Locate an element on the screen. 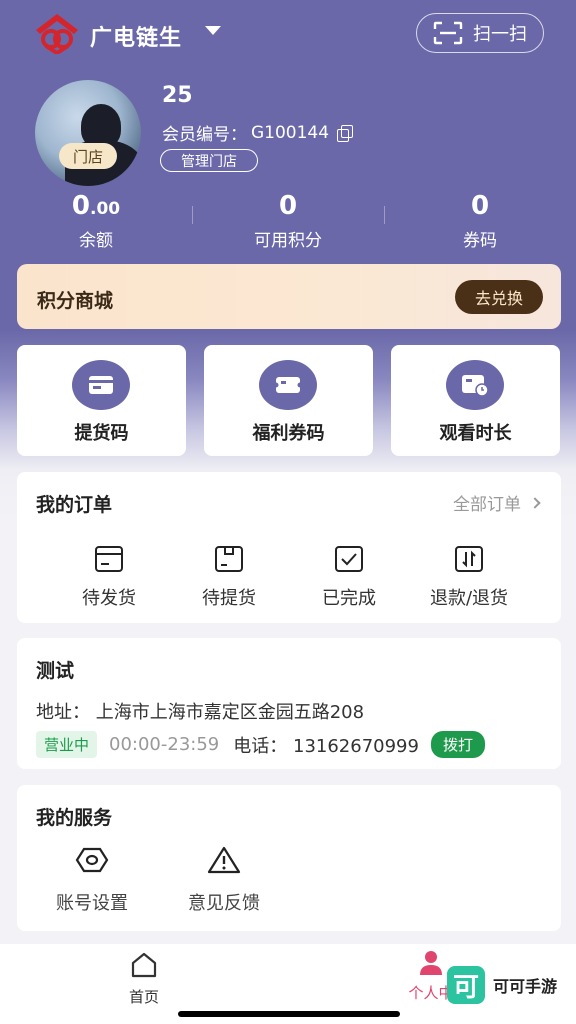 This screenshot has height=1024, width=576. chevron-right-icon is located at coordinates (535, 502).